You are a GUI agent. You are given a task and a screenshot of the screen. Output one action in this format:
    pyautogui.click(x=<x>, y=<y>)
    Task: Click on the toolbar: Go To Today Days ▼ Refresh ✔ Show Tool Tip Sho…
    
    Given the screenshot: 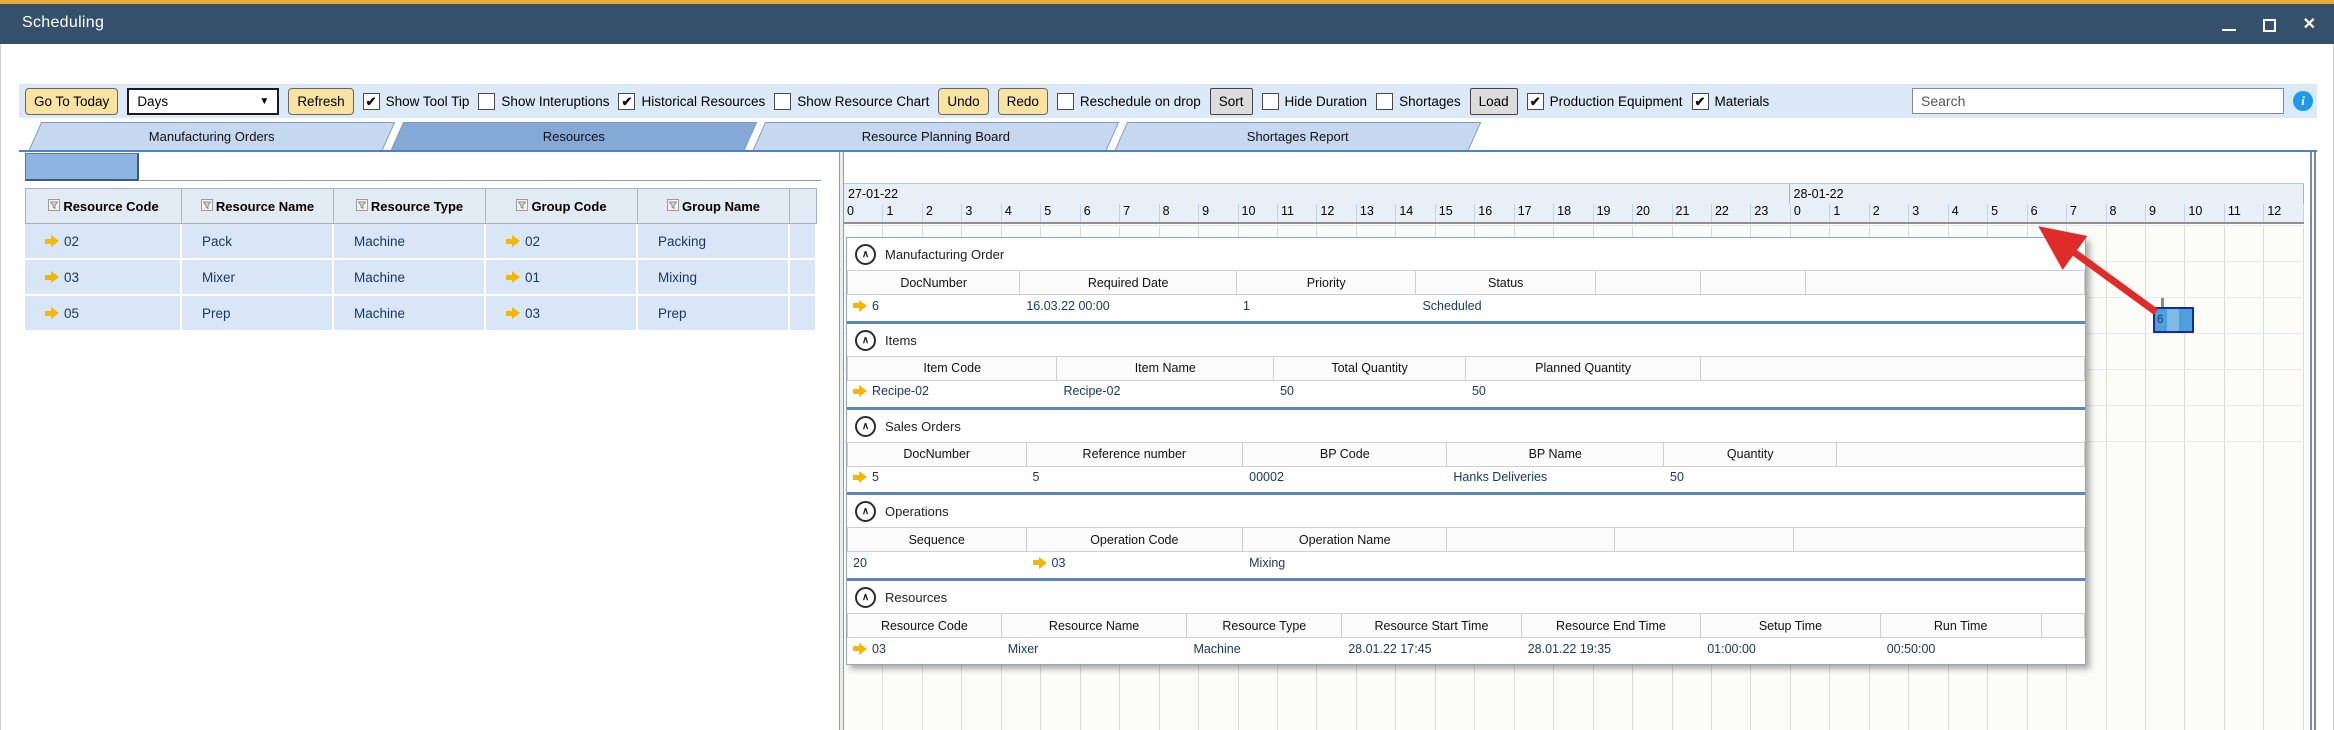 What is the action you would take?
    pyautogui.click(x=1168, y=101)
    